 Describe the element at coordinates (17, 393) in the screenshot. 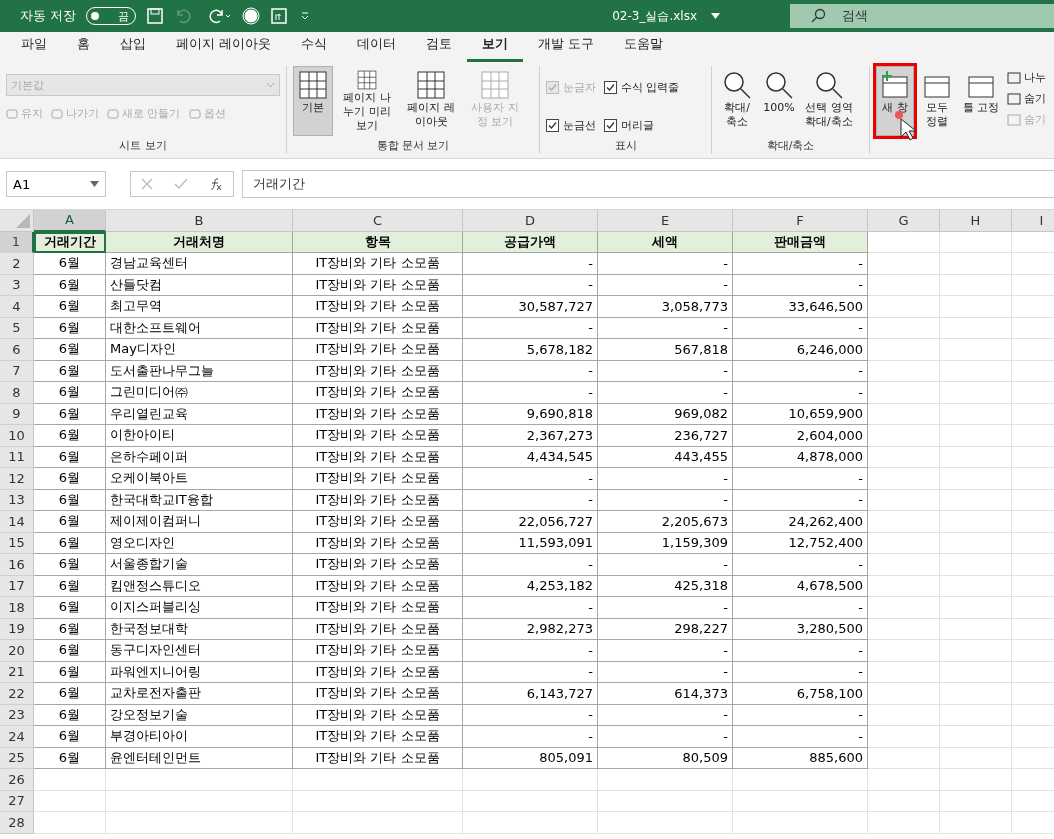

I see `row-header: 8` at that location.